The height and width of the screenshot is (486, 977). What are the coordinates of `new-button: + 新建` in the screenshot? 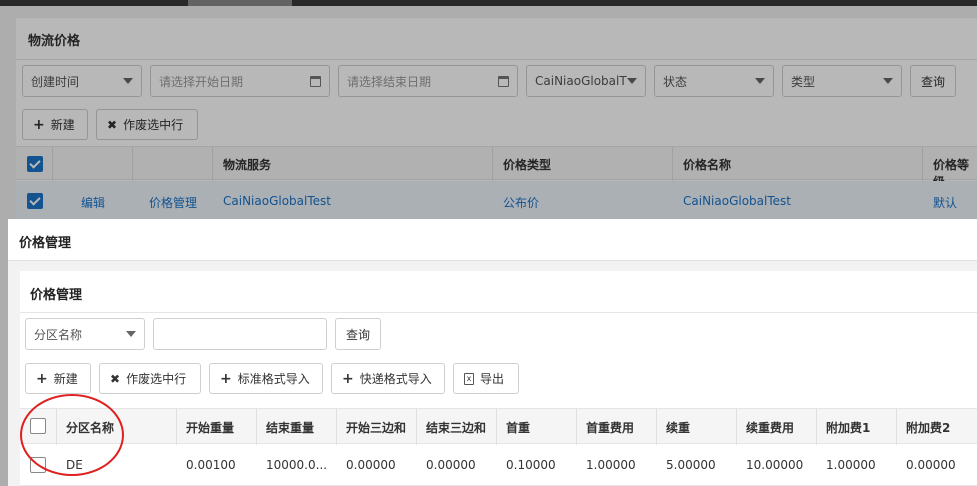 It's located at (58, 378).